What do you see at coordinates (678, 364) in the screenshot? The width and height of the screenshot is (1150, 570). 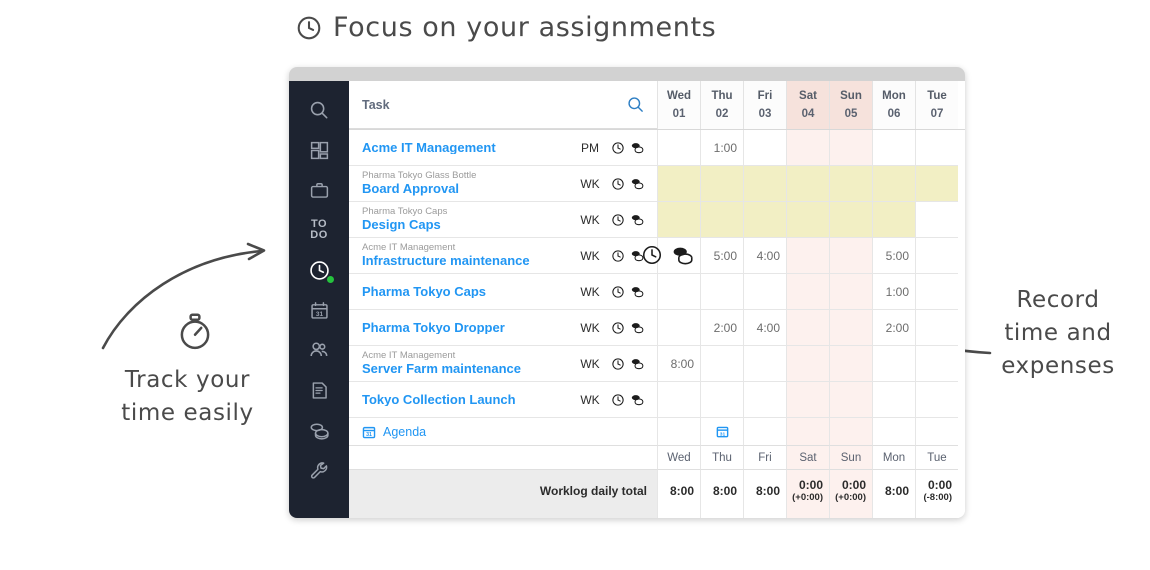 I see `worklog-cell: 8:00` at bounding box center [678, 364].